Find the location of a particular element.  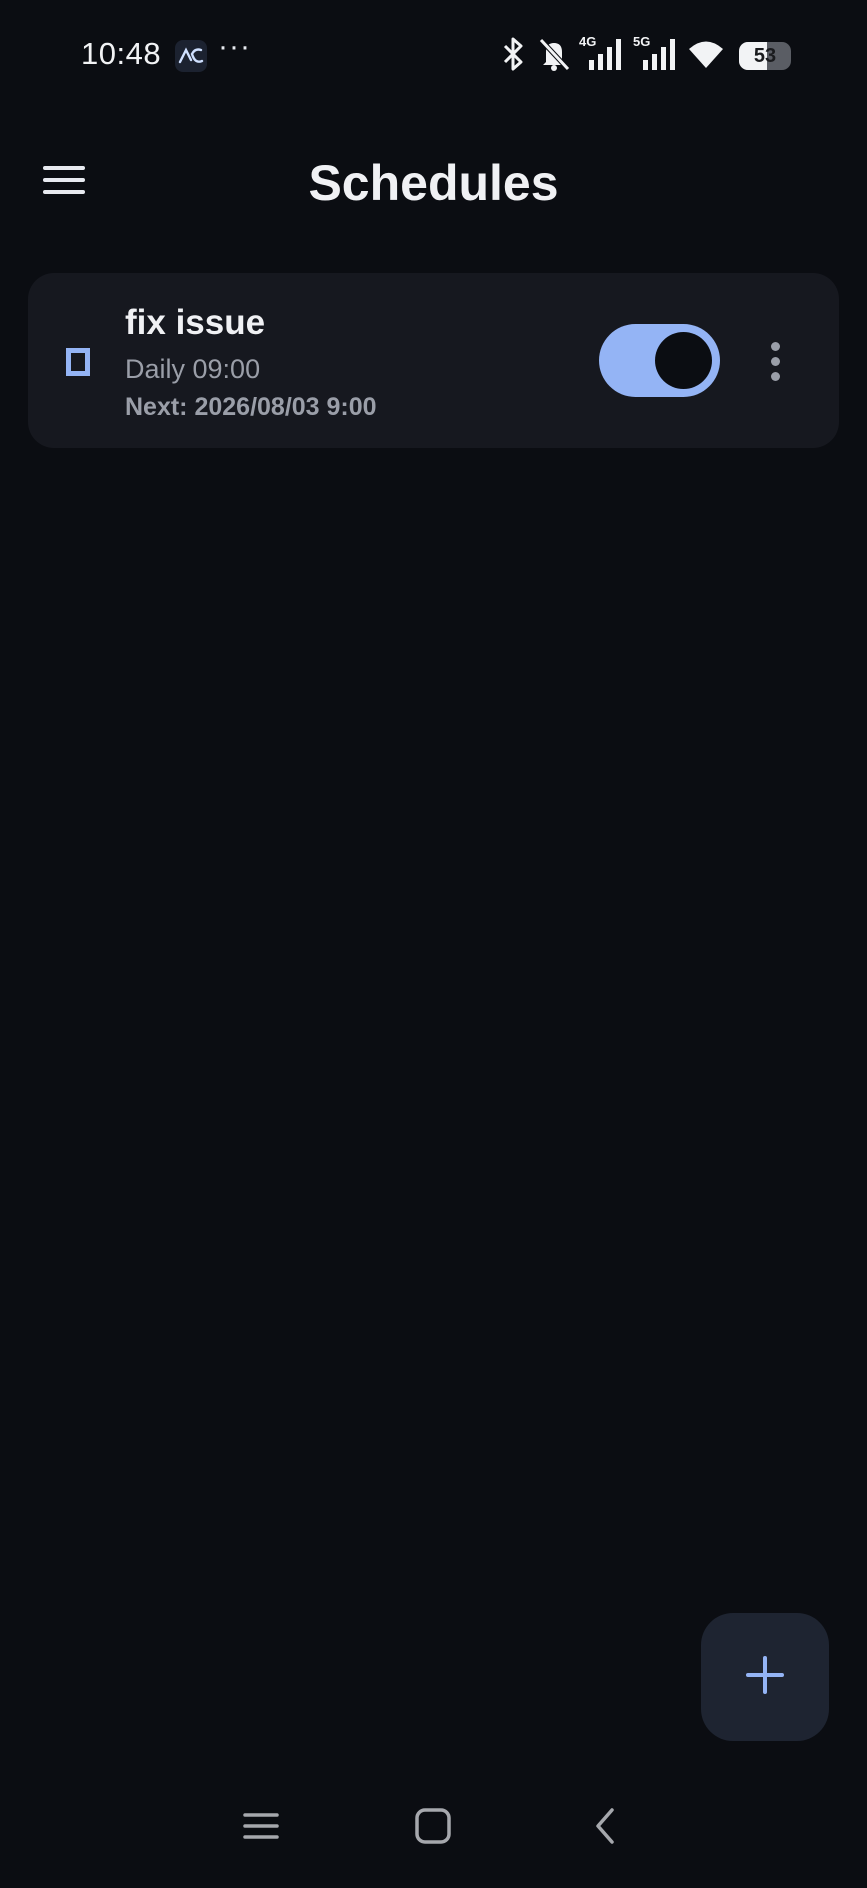

toggle-knob is located at coordinates (683, 360).